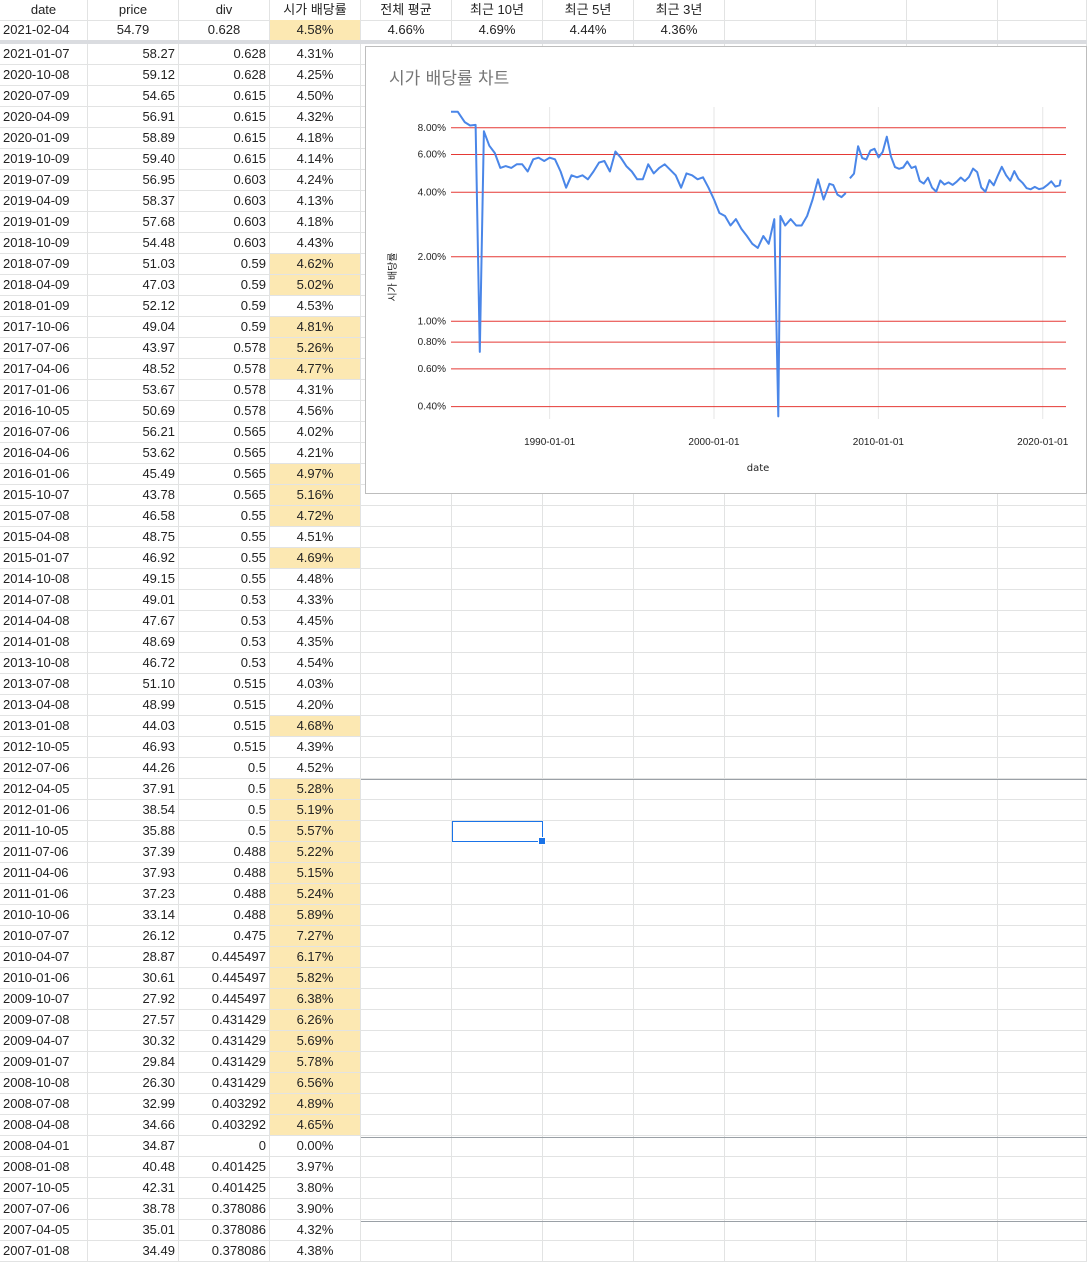 This screenshot has height=1265, width=1087. Describe the element at coordinates (315, 663) in the screenshot. I see `yield-cell: 4.54%` at that location.